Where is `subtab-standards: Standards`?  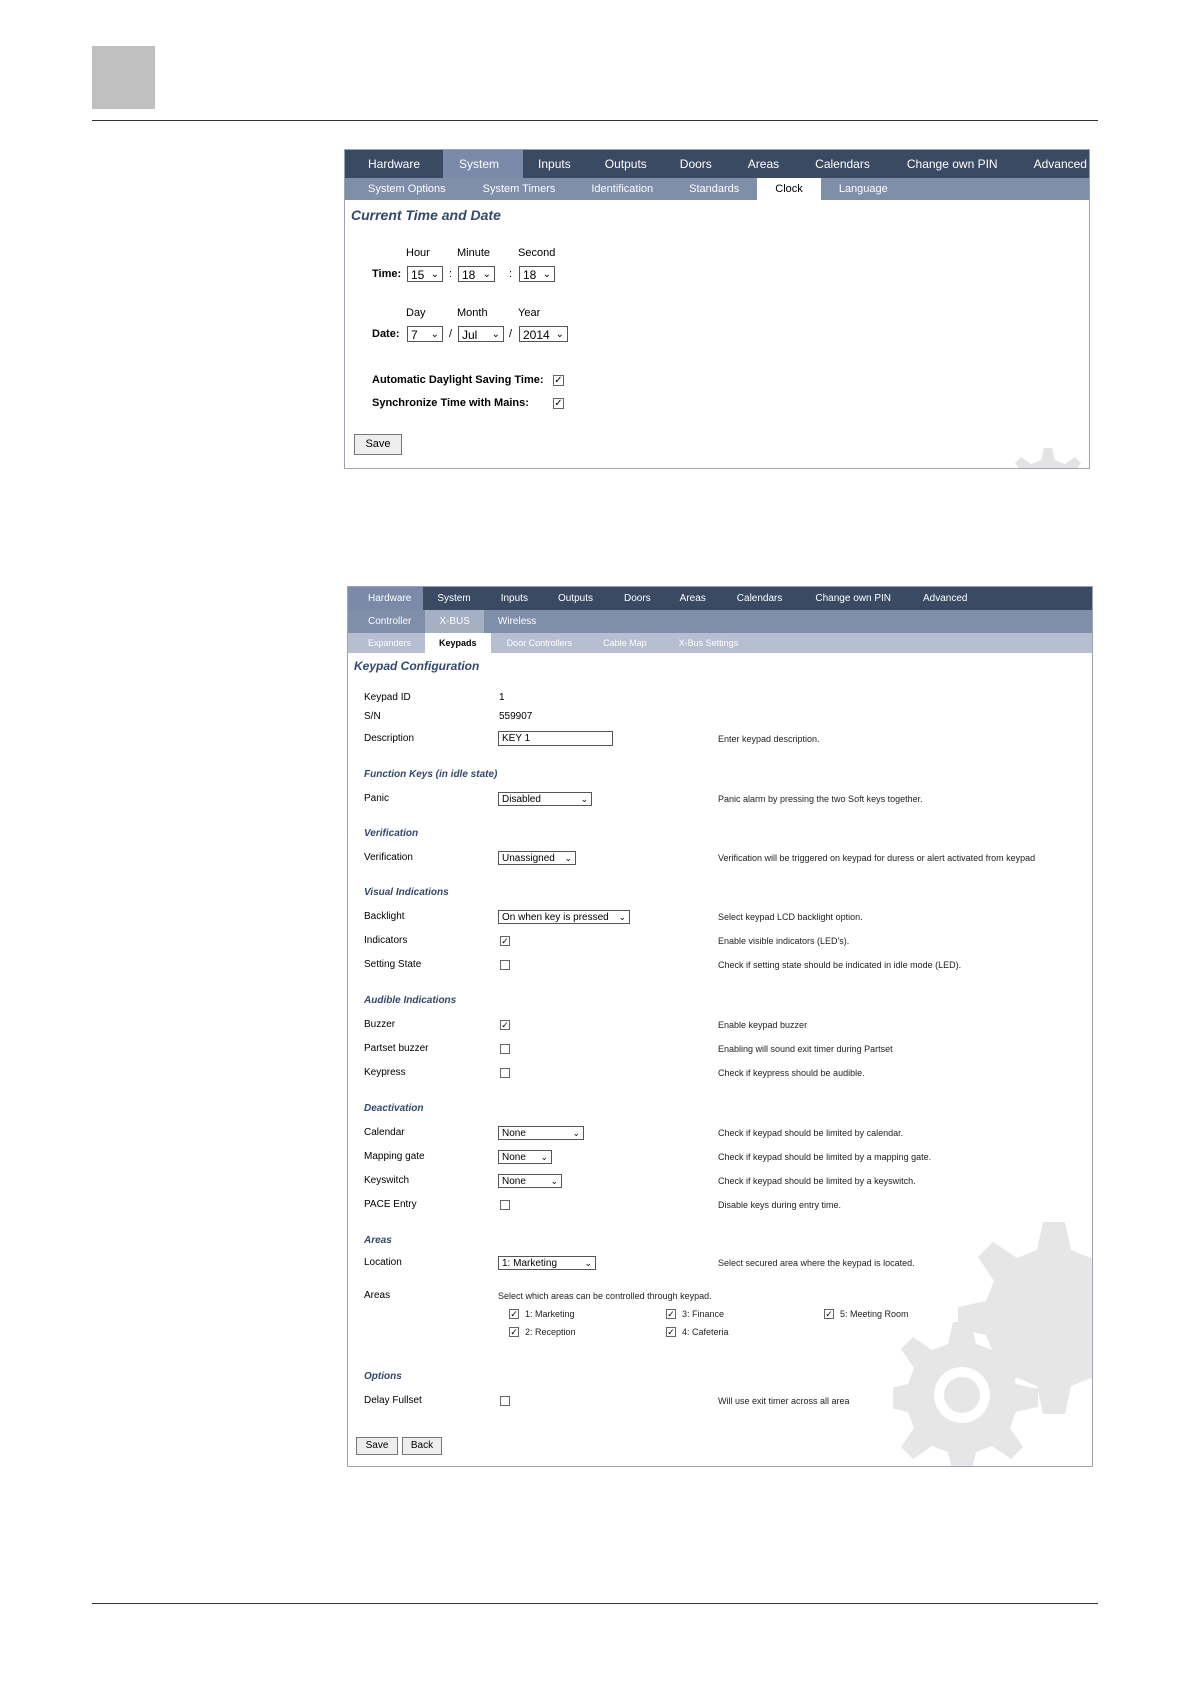
subtab-standards: Standards is located at coordinates (714, 189).